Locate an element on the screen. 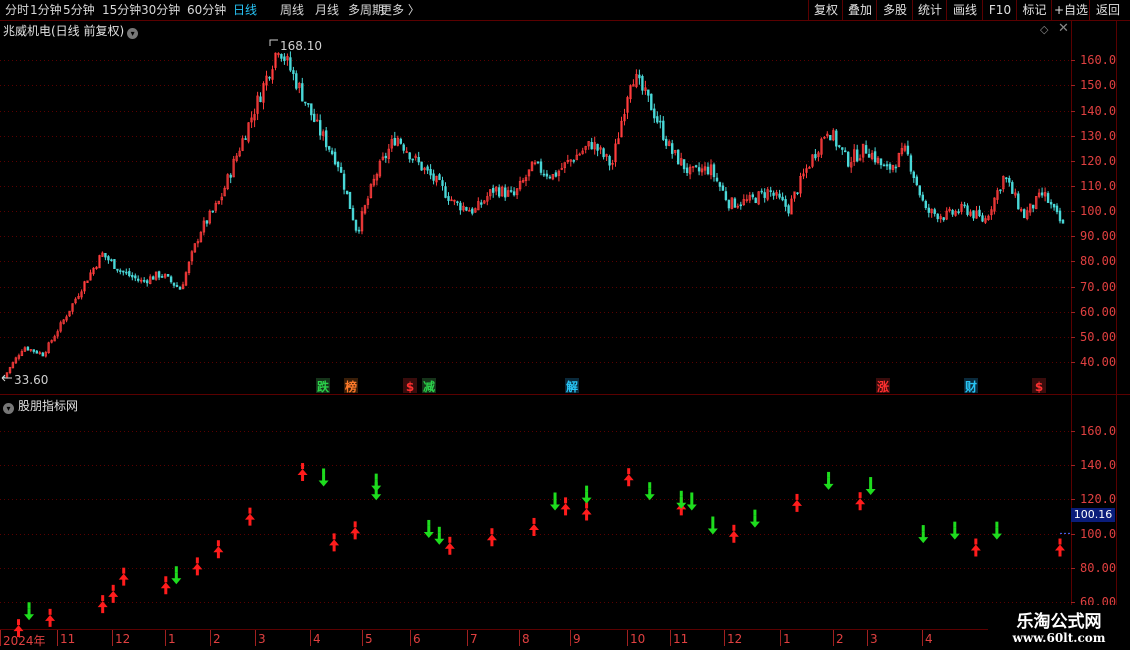 The image size is (1130, 650). main-pane-title: 兆威机电(日线 前复权) ▾ is located at coordinates (71, 30).